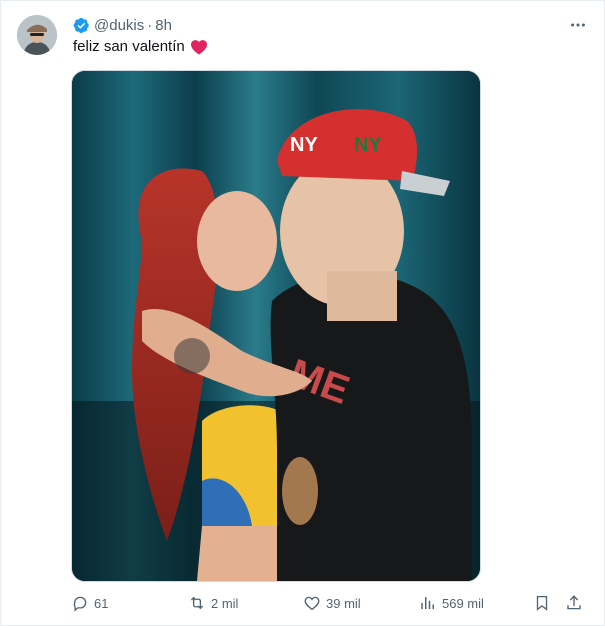  Describe the element at coordinates (80, 604) in the screenshot. I see `reply-icon` at that location.